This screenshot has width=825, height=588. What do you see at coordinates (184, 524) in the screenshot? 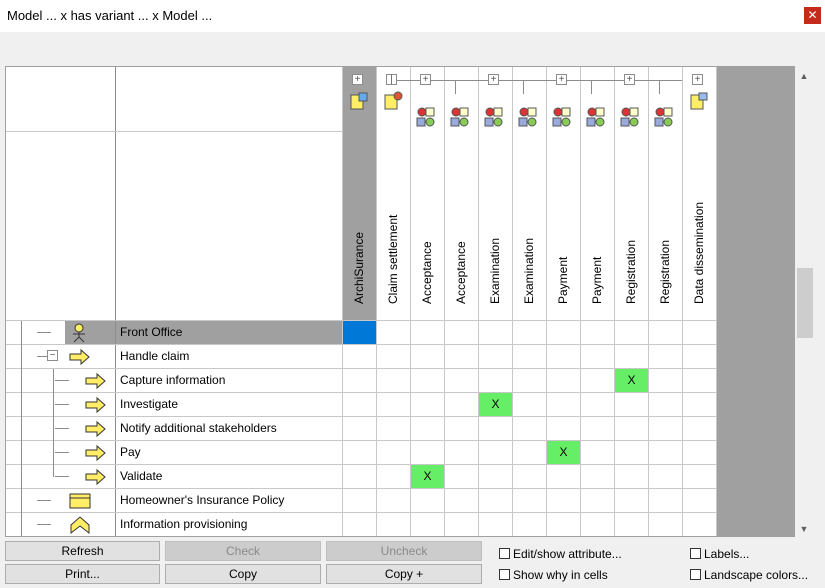
I see `row-label: Information provisioning` at bounding box center [184, 524].